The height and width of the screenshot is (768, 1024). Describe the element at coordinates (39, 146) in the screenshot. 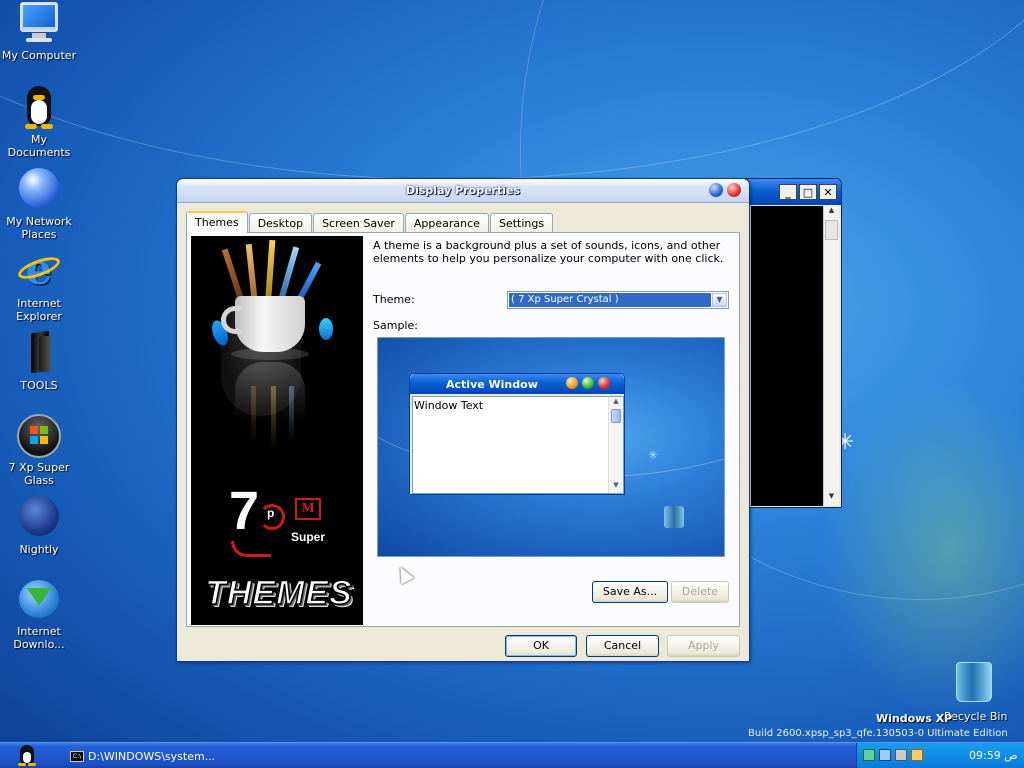

I see `desktop-icon-label: My Documents` at that location.